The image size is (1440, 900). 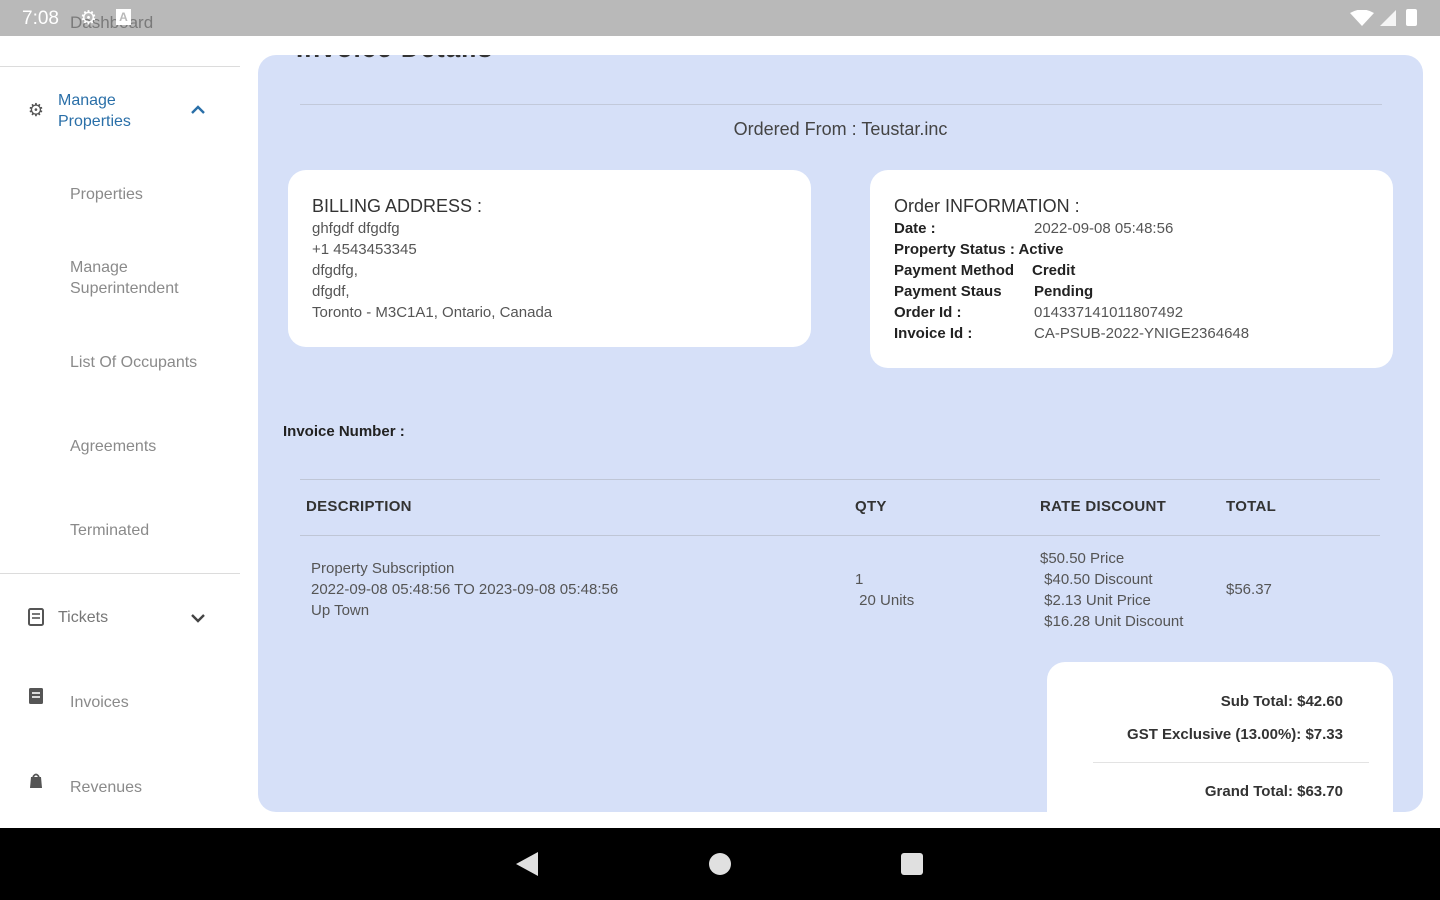 What do you see at coordinates (1388, 18) in the screenshot?
I see `signal-icon` at bounding box center [1388, 18].